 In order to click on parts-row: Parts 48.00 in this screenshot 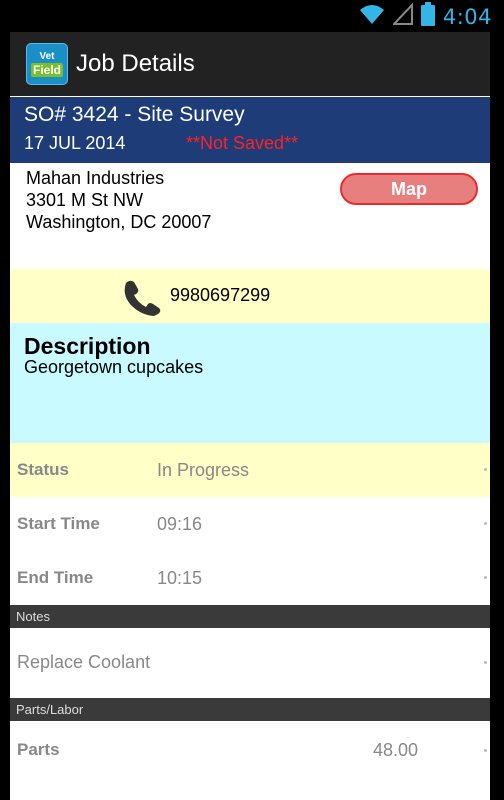, I will do `click(250, 751)`.